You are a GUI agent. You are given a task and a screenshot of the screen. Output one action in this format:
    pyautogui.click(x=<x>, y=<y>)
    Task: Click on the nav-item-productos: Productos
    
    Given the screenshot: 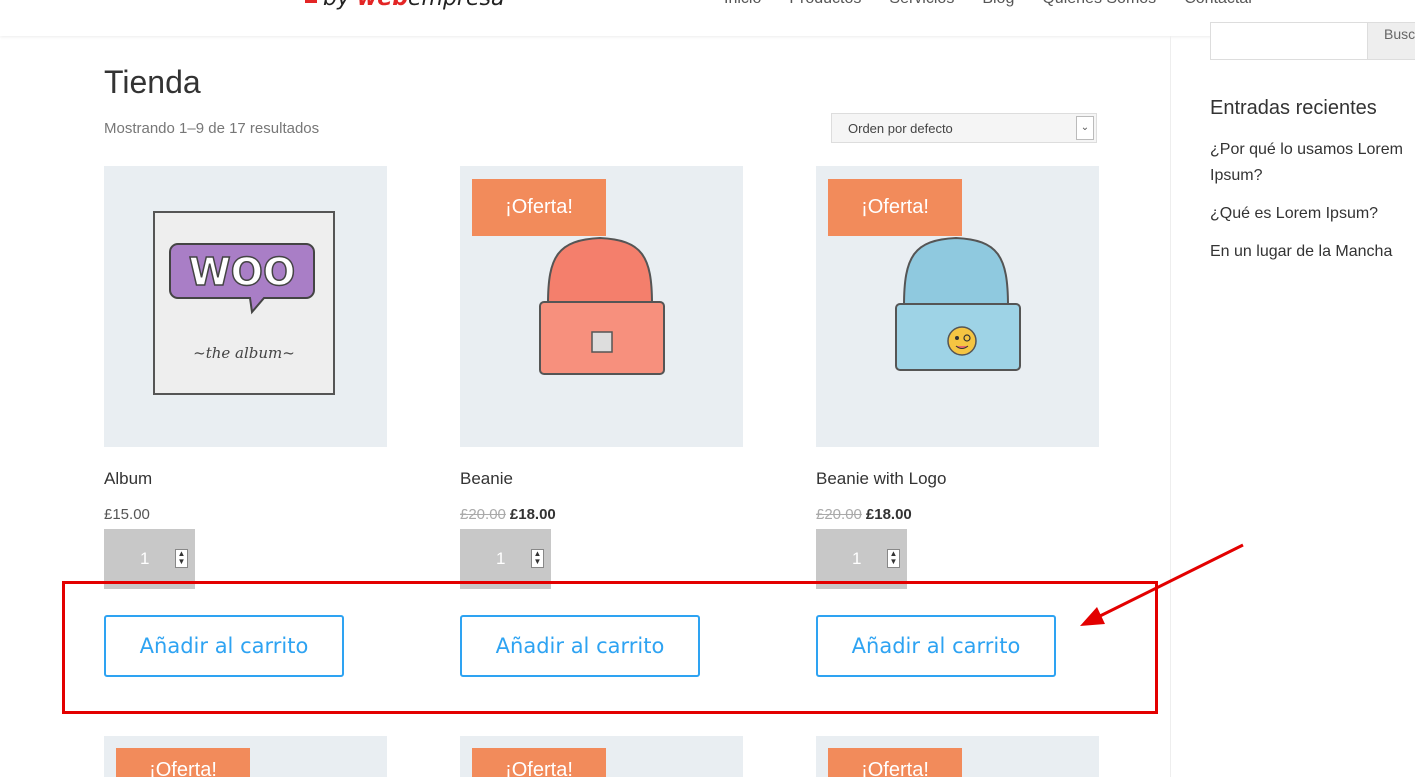 What is the action you would take?
    pyautogui.click(x=825, y=4)
    